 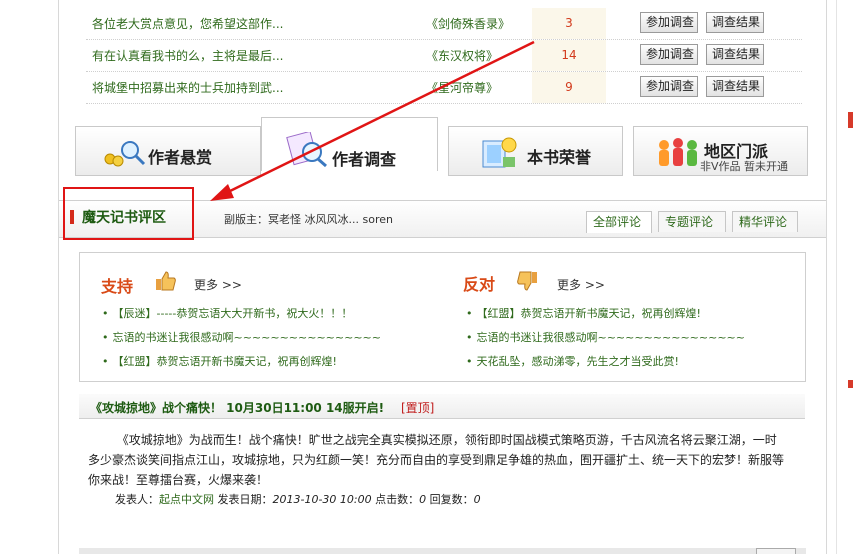 I want to click on annotation-arrow, so click(x=372, y=120).